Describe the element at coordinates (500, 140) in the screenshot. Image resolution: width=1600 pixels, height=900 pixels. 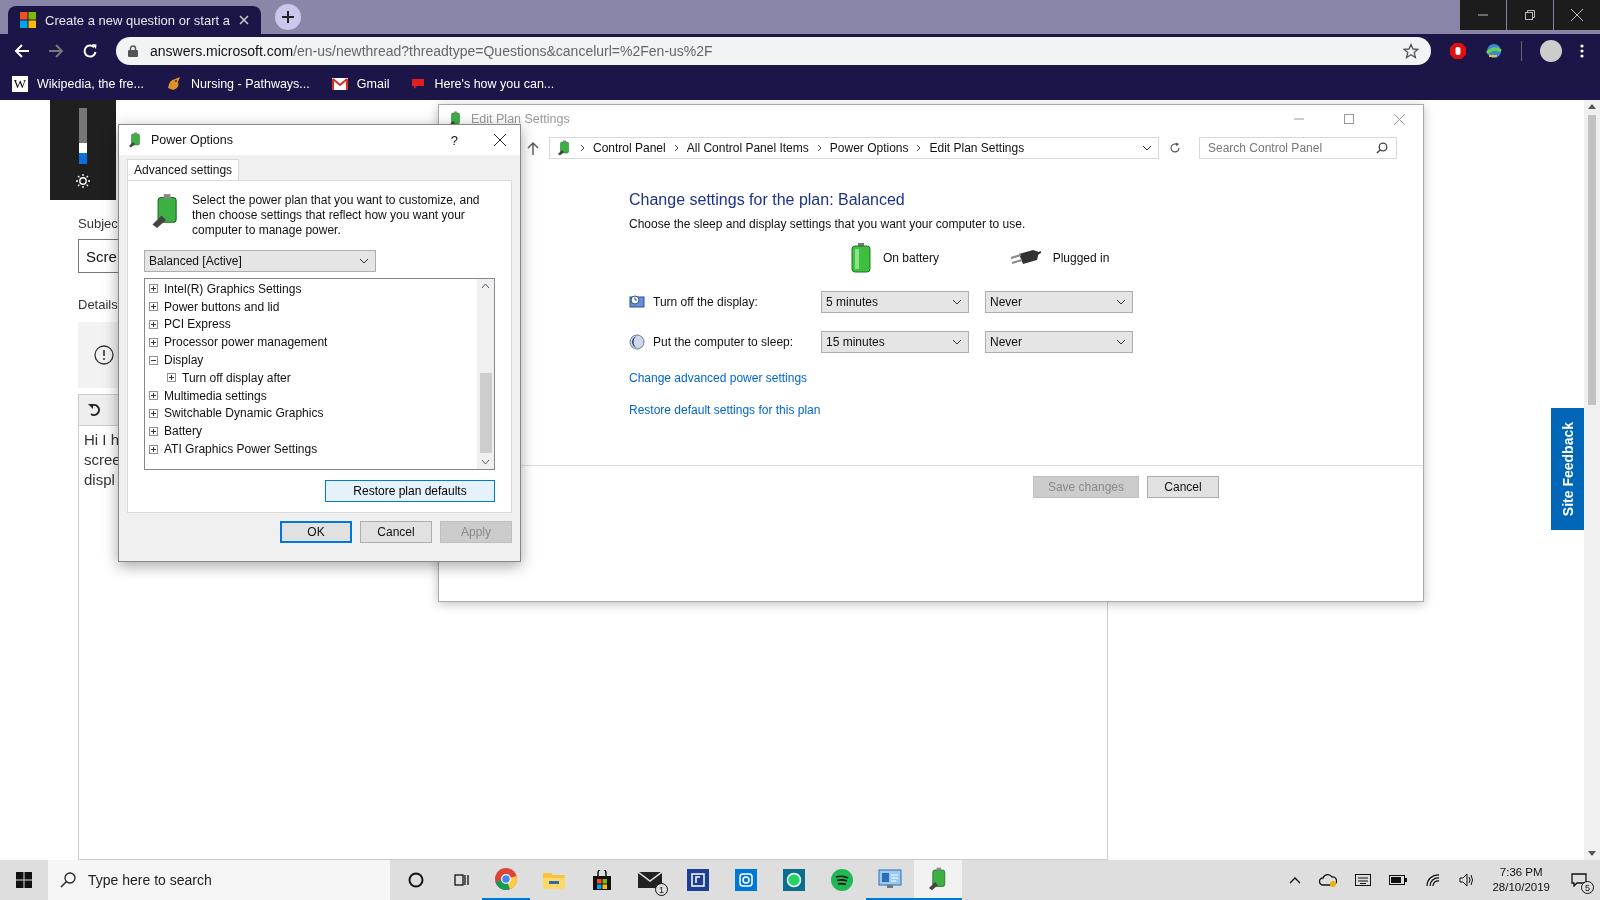
I see `close-icon` at that location.